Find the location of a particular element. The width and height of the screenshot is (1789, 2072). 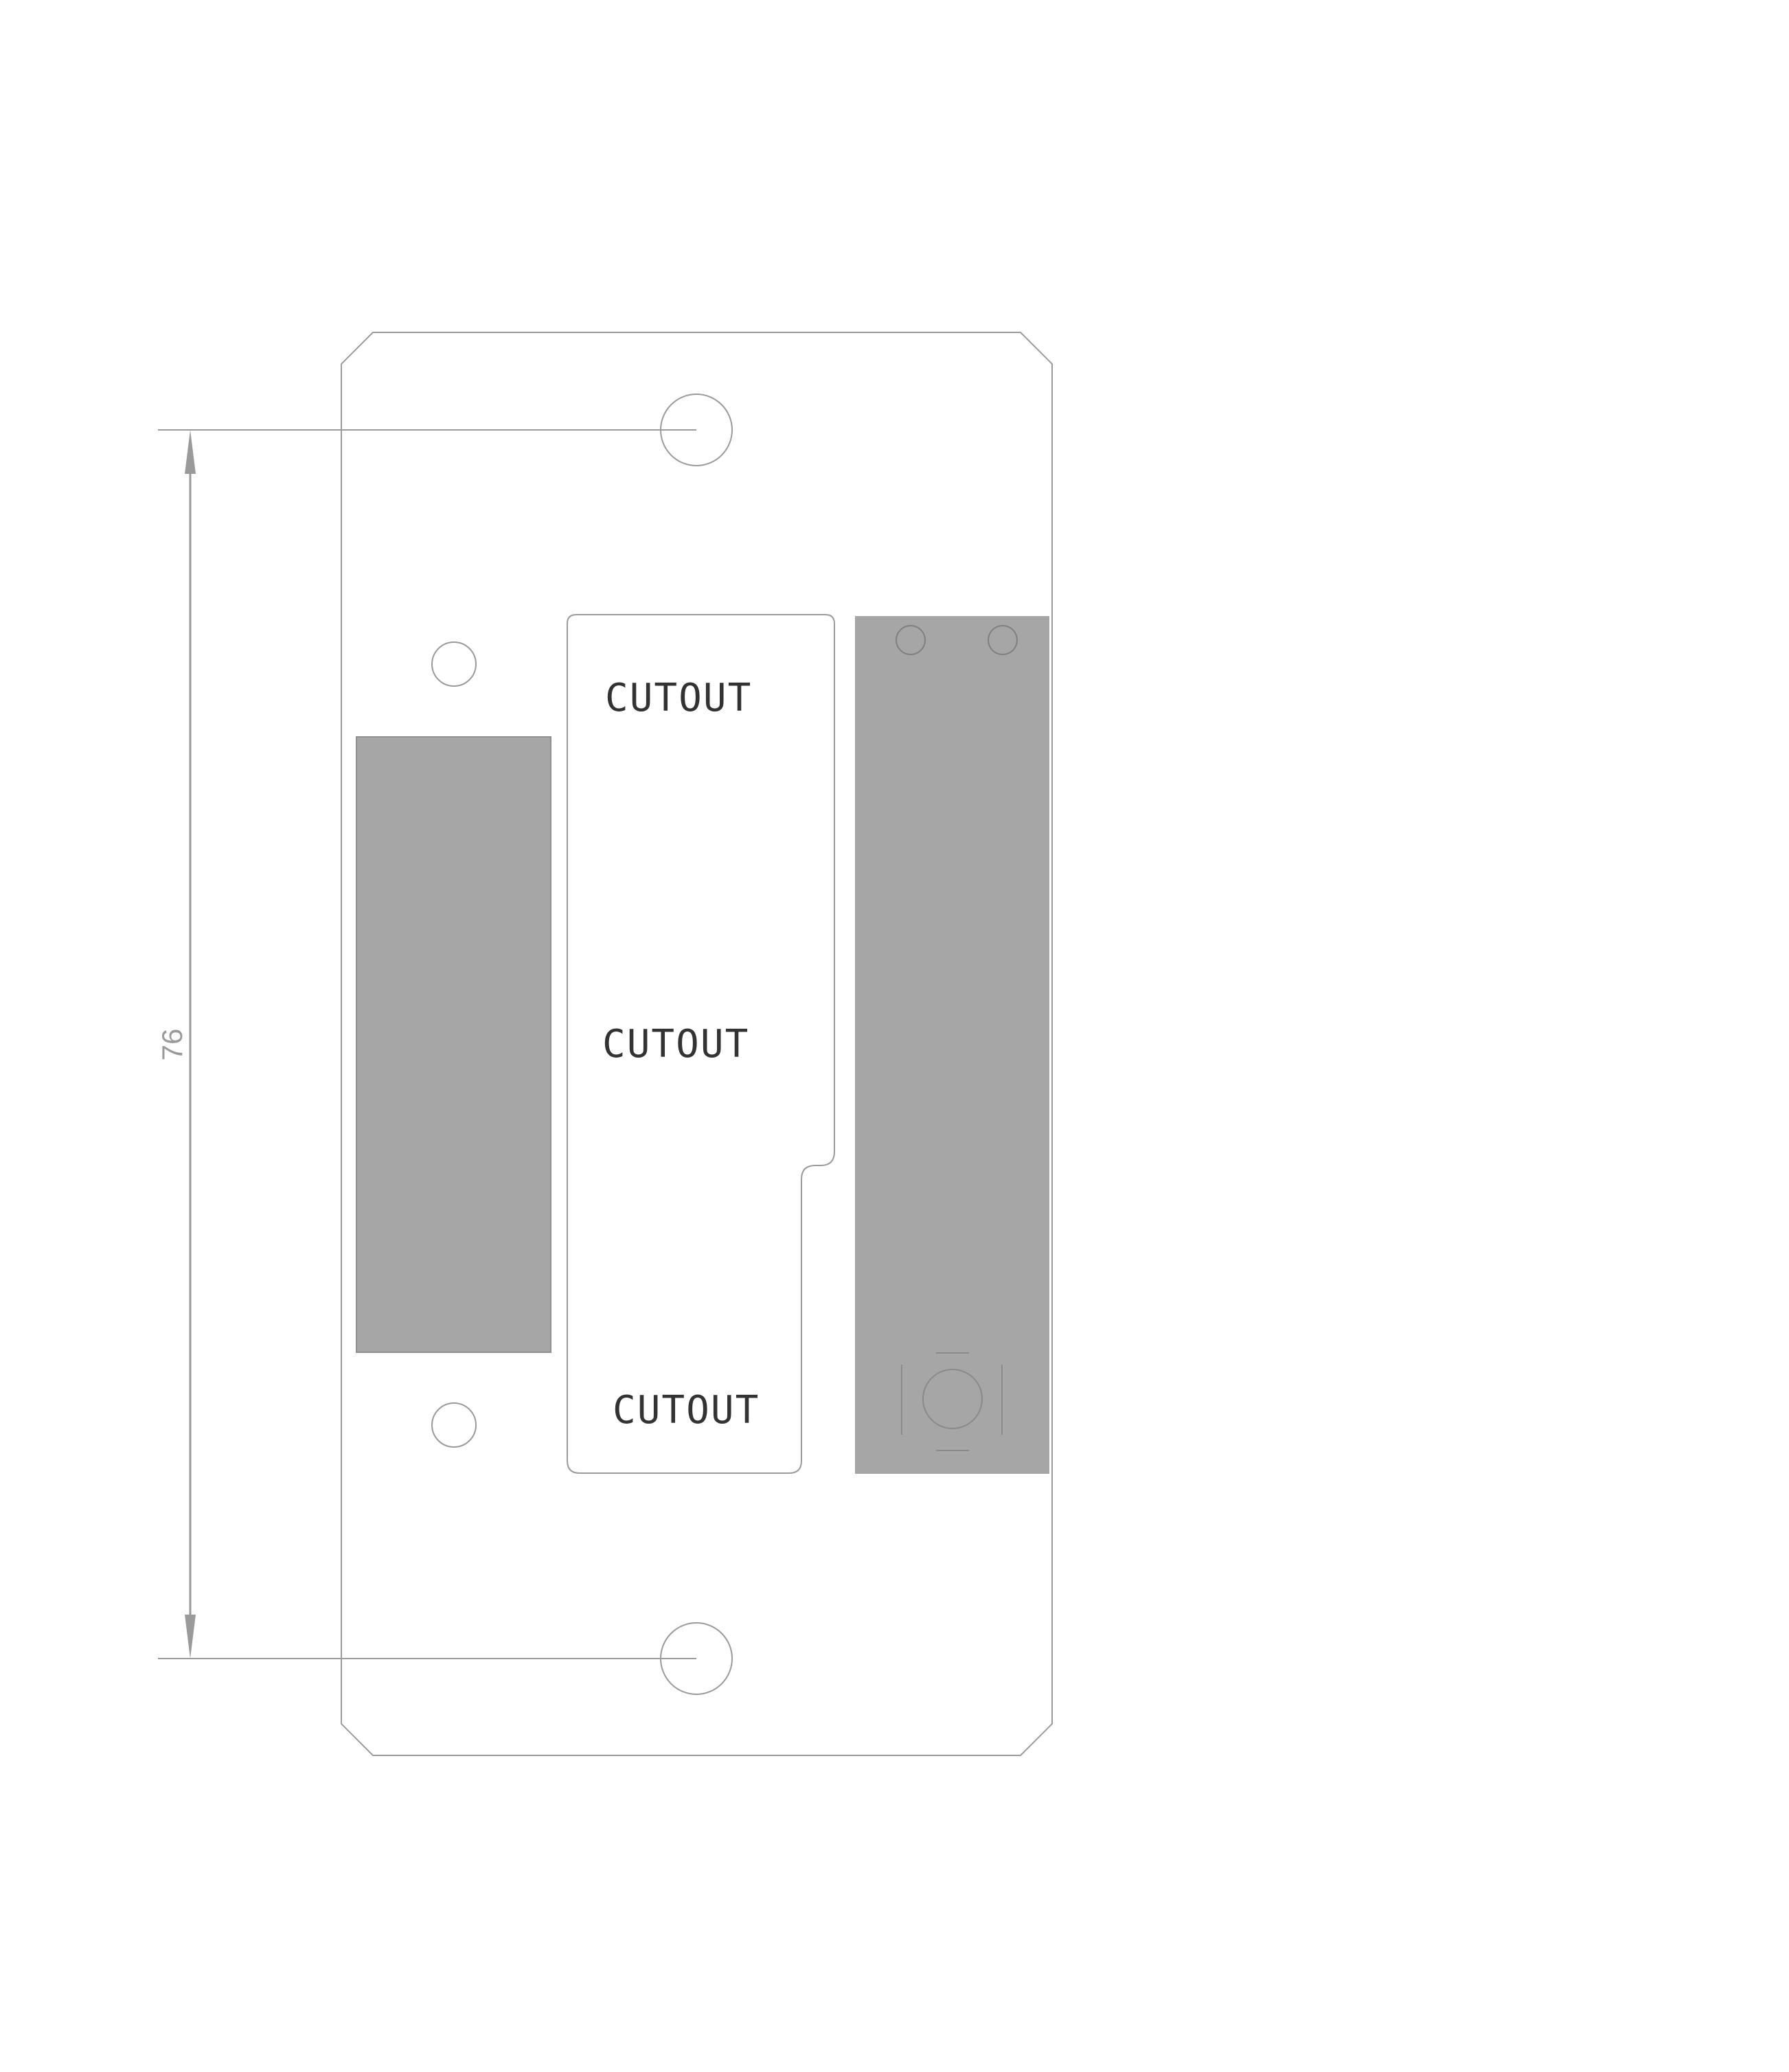

cutout-label-middle: CUTOUT is located at coordinates (675, 1044).